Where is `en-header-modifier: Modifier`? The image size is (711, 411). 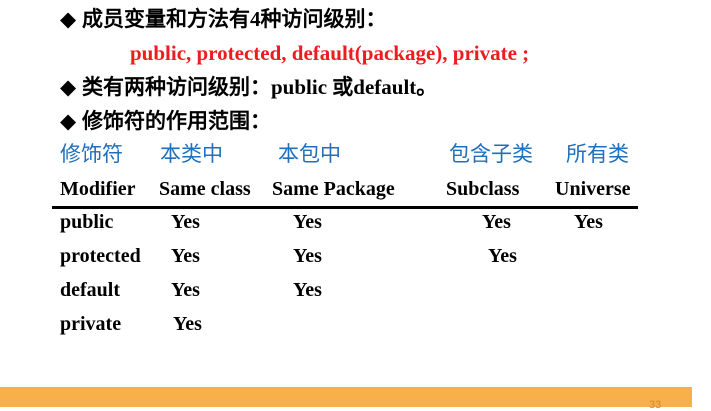
en-header-modifier: Modifier is located at coordinates (98, 189).